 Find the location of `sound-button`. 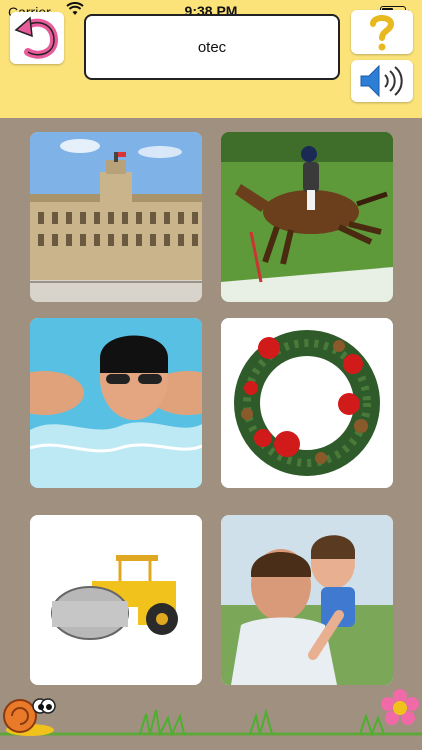

sound-button is located at coordinates (382, 81).